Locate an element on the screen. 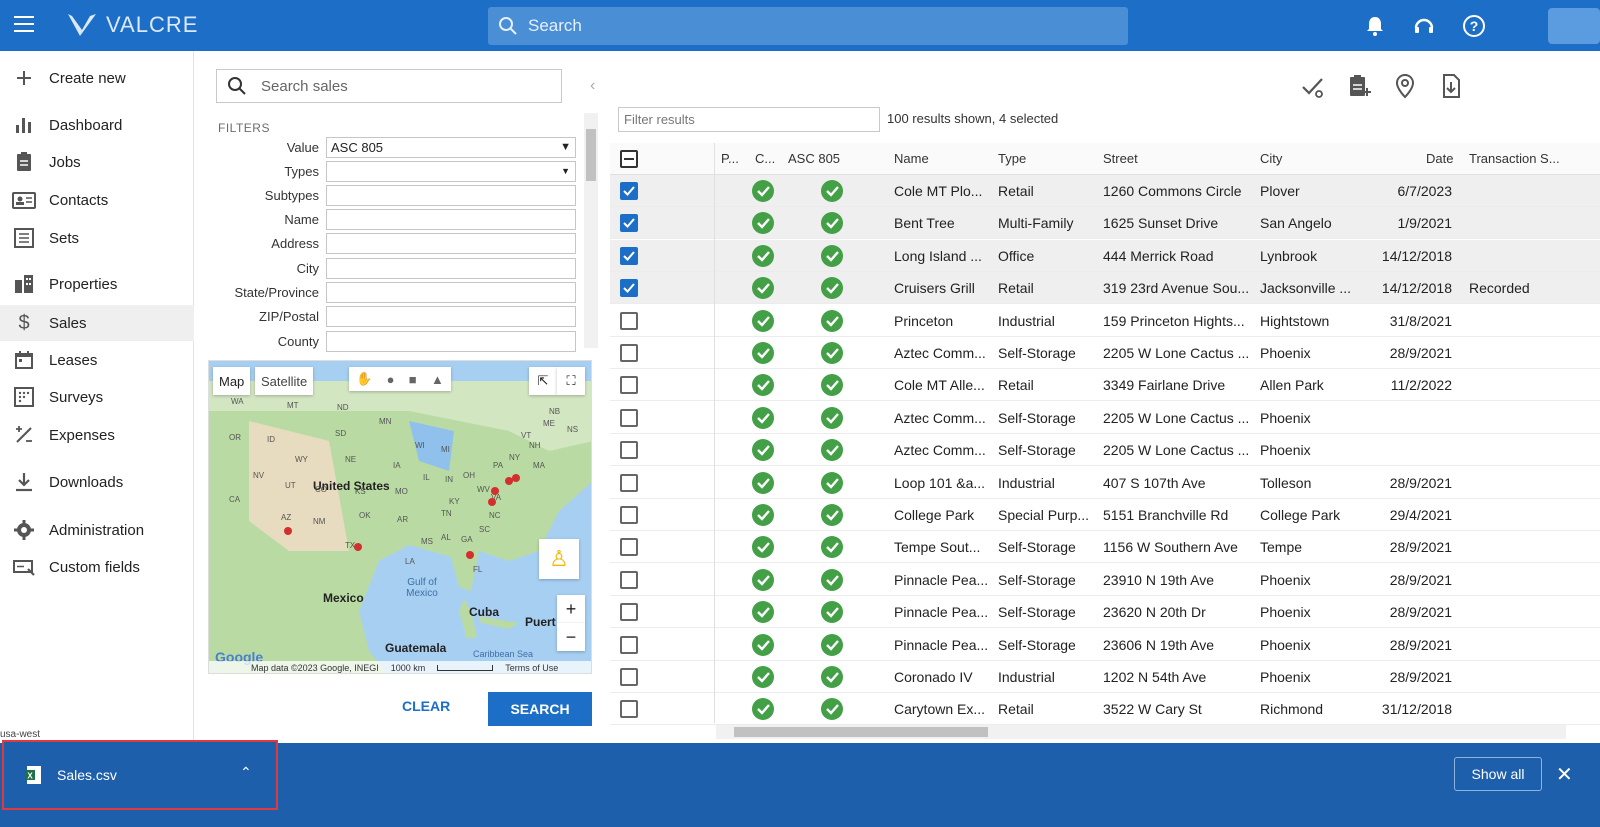 The width and height of the screenshot is (1600, 827). sidebar-item-administration: Administration is located at coordinates (97, 530).